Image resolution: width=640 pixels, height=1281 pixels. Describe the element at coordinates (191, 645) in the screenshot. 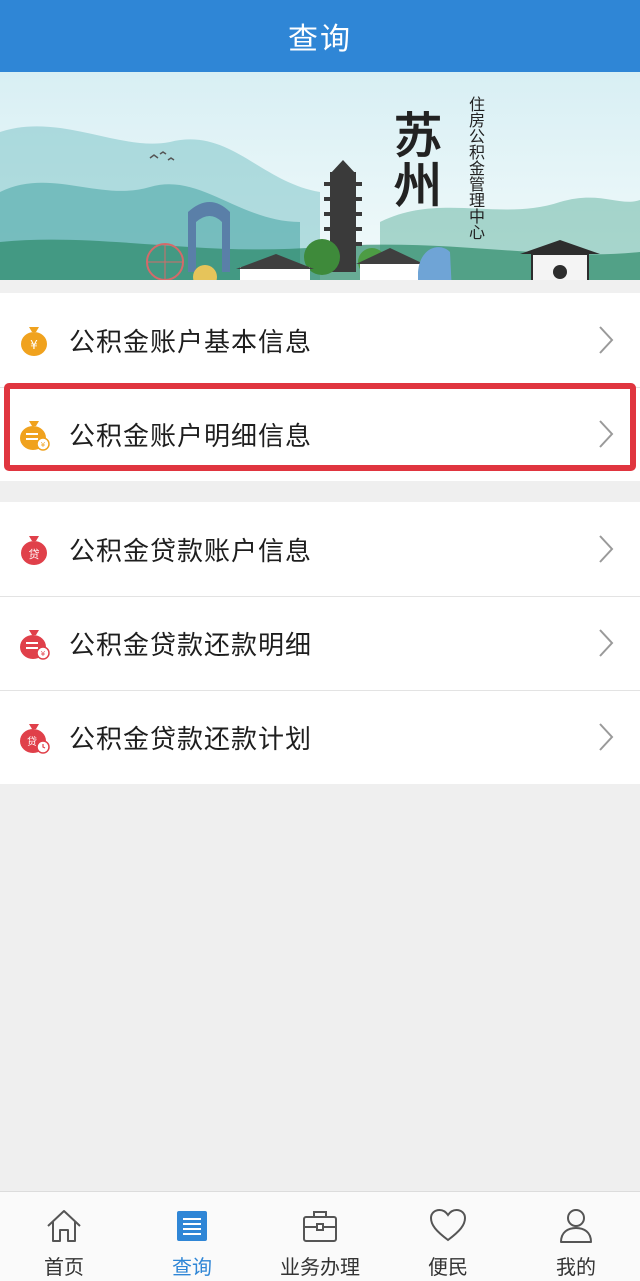

I see `menu-item-label: 公积金贷款还款明细` at that location.